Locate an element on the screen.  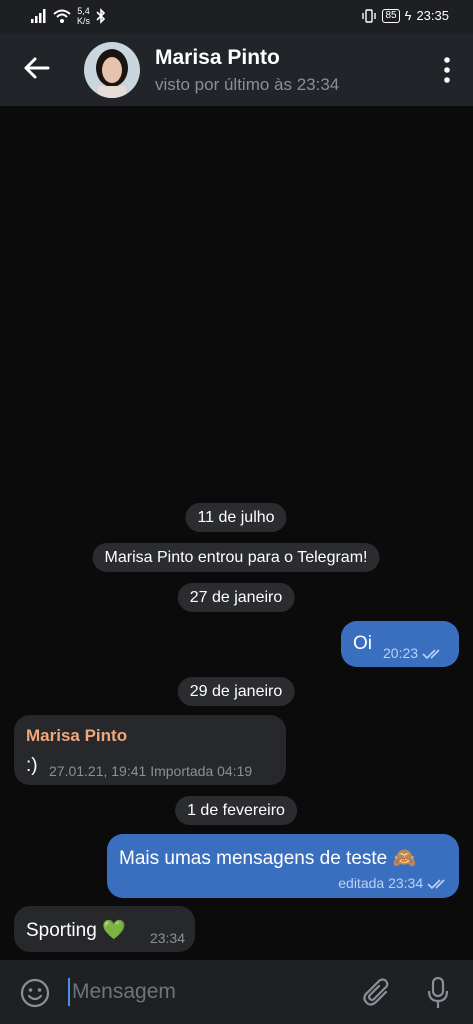
date-separator: 29 de janeiro is located at coordinates (236, 691).